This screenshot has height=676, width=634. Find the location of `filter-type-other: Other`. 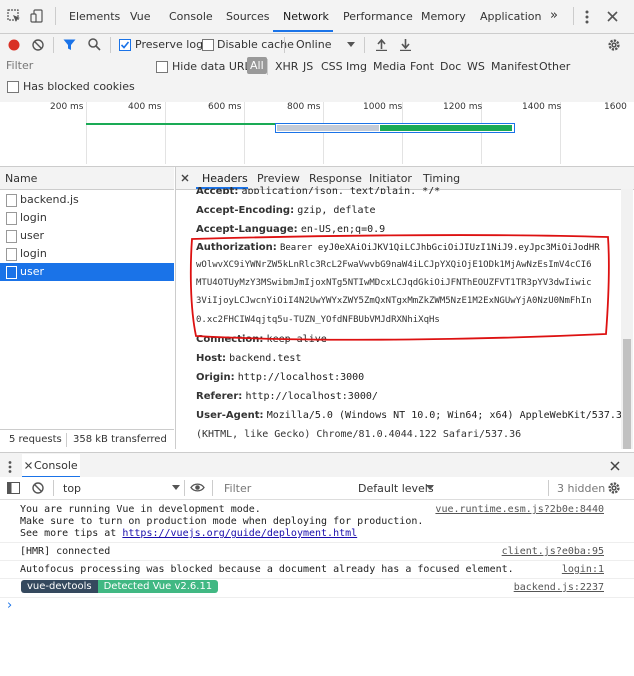

filter-type-other: Other is located at coordinates (554, 66).